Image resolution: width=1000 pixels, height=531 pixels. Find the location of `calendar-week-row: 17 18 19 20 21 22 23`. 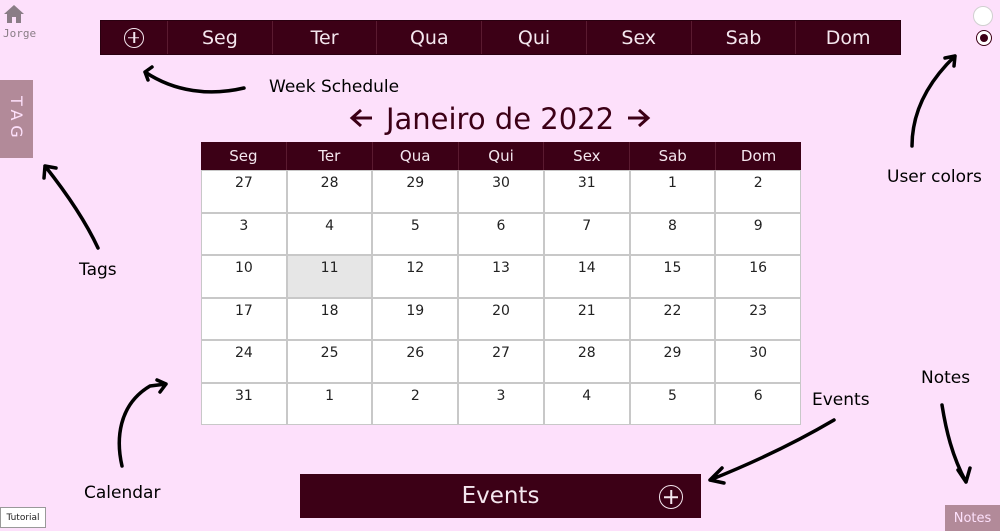

calendar-week-row: 17 18 19 20 21 22 23 is located at coordinates (501, 318).